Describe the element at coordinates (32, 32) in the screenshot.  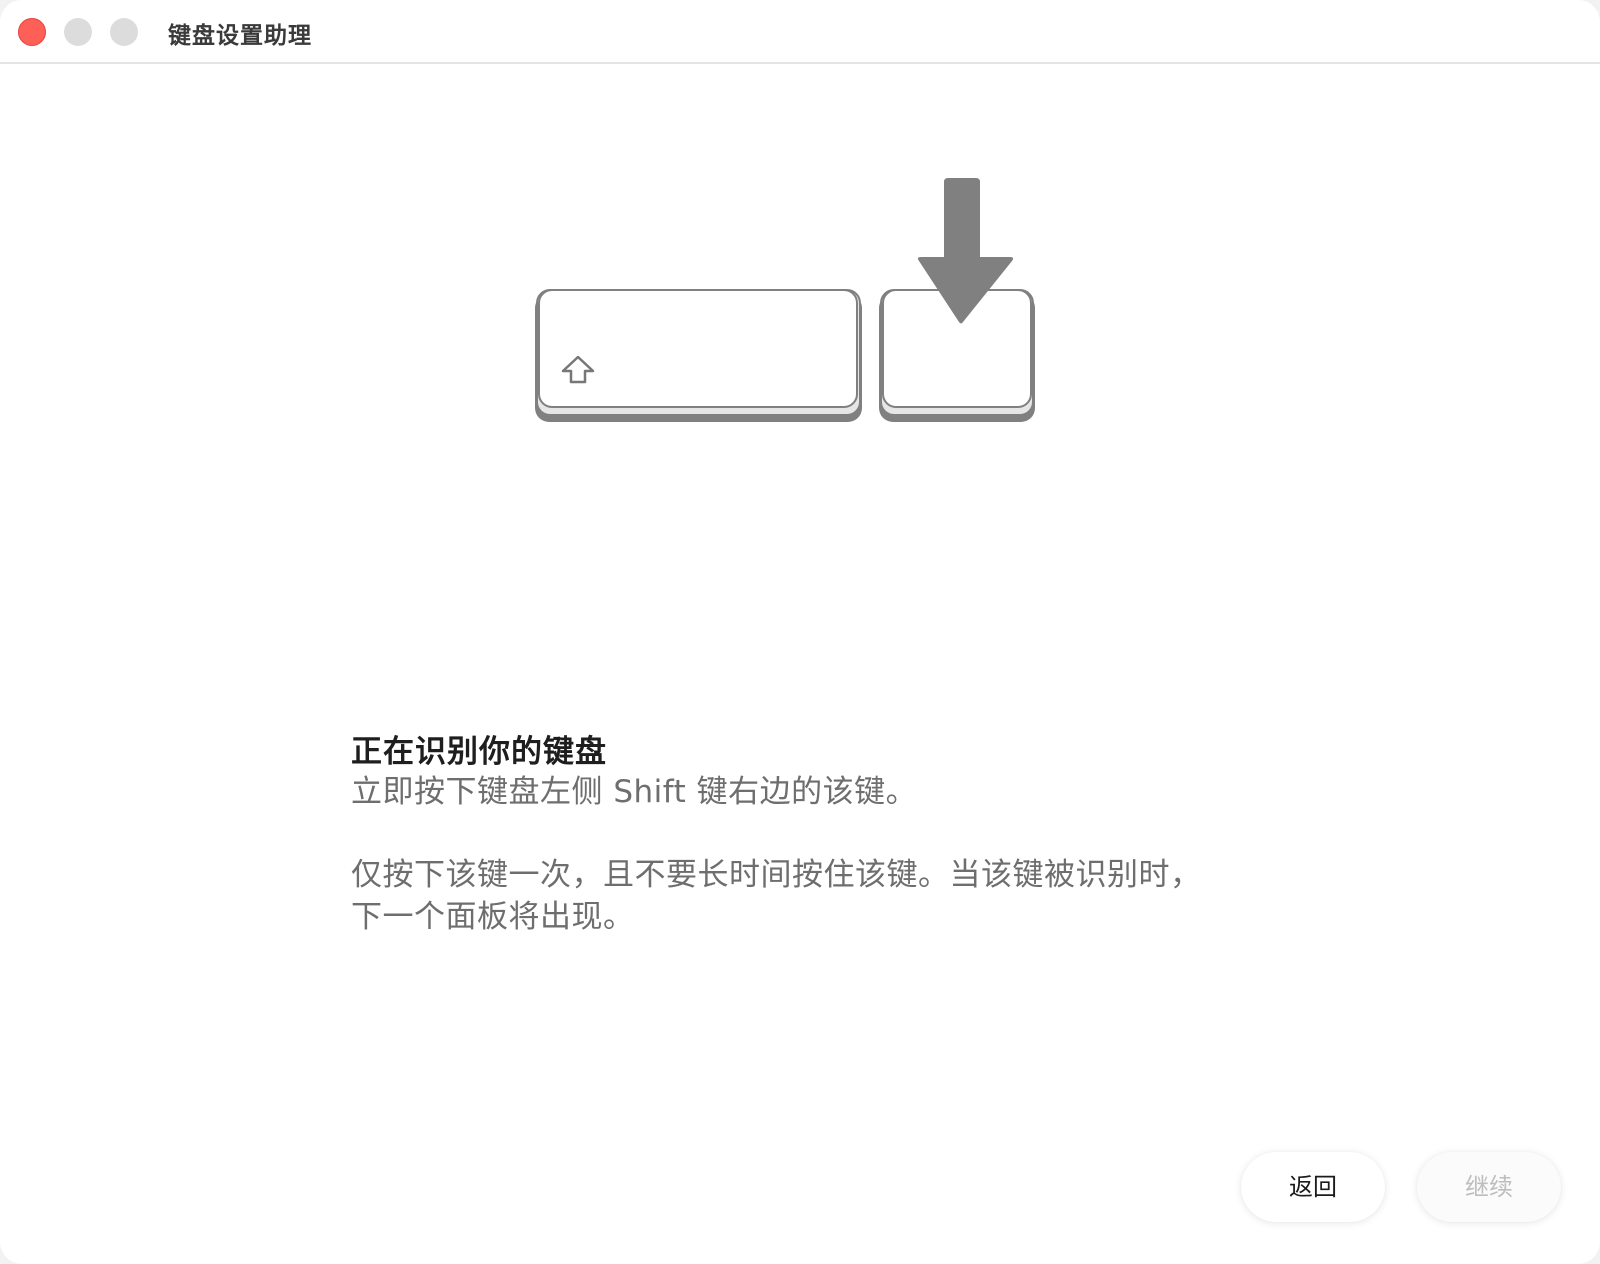
I see `close-window-button` at that location.